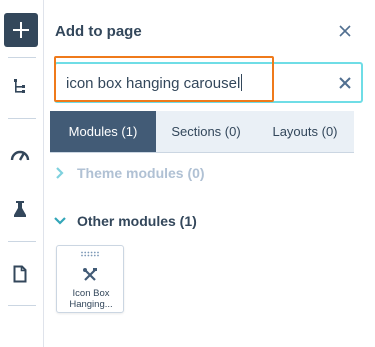 This screenshot has width=375, height=347. What do you see at coordinates (60, 173) in the screenshot?
I see `chevron-right-icon` at bounding box center [60, 173].